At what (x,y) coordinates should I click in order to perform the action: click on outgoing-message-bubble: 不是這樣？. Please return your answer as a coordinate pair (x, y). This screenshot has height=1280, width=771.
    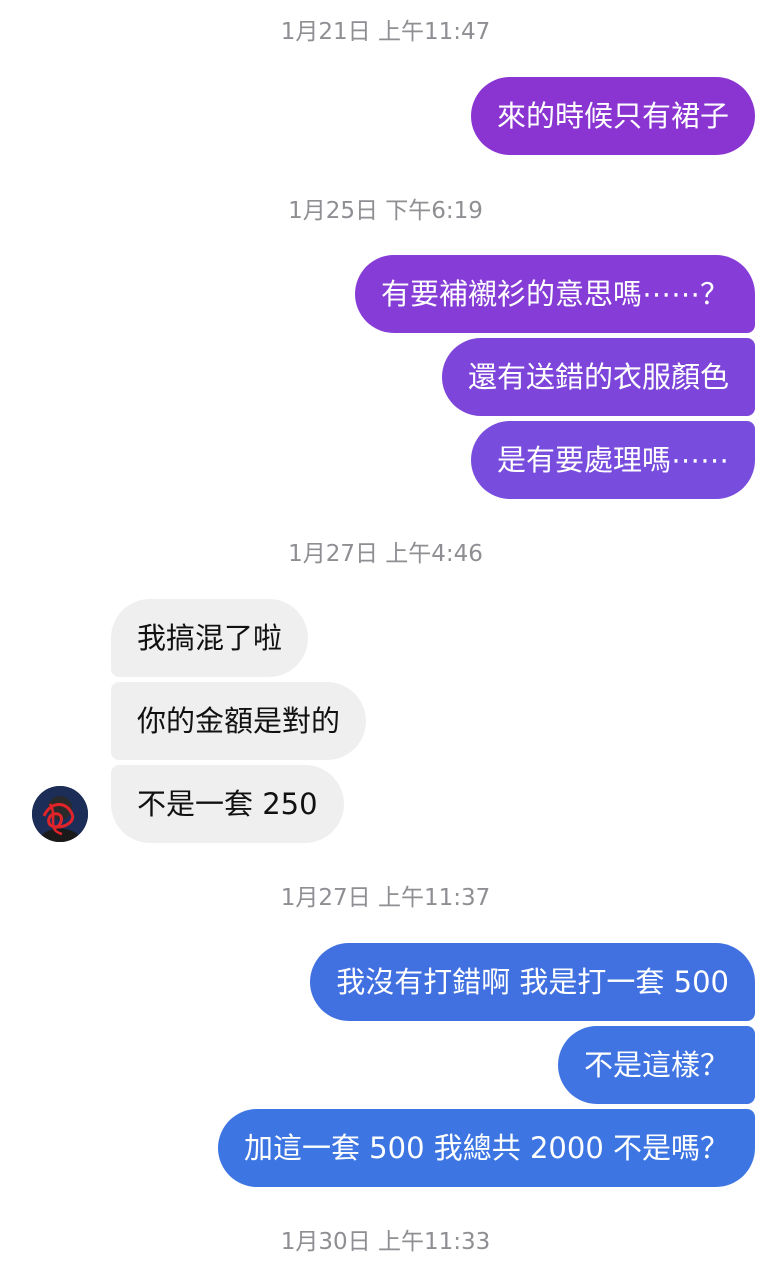
    Looking at the image, I should click on (656, 1065).